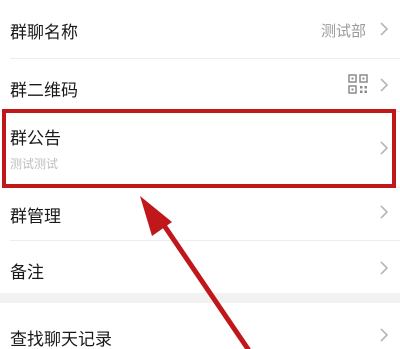 Image resolution: width=400 pixels, height=349 pixels. I want to click on group-management-label: 群管理, so click(35, 217).